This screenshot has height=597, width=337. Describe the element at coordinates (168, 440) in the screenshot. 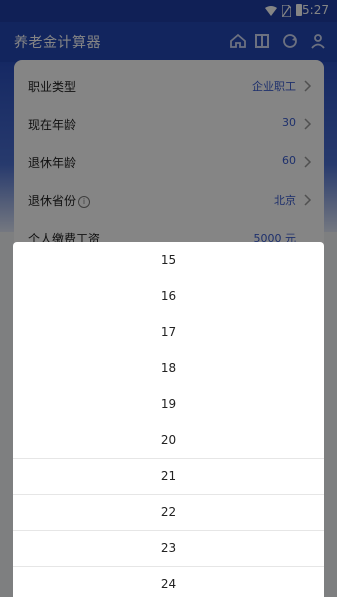

I see `picker-option: 20` at that location.